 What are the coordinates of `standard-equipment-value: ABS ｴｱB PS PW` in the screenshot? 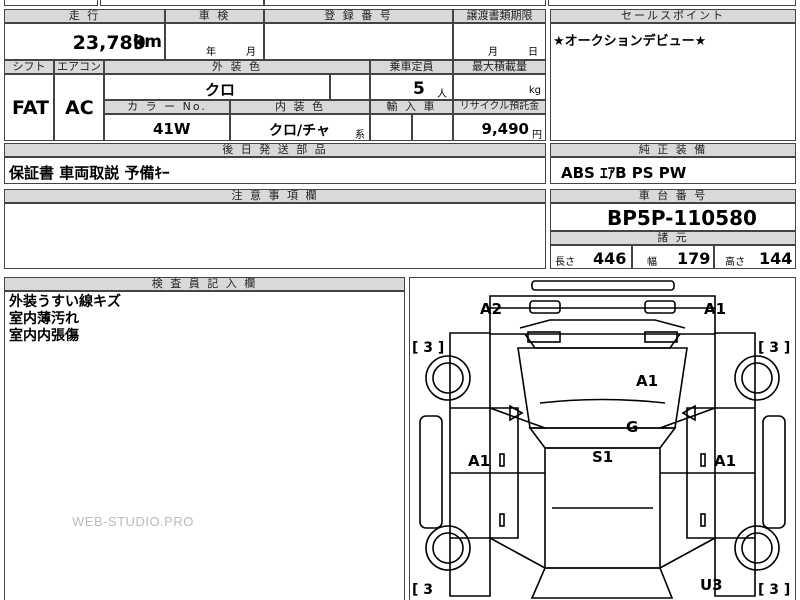 It's located at (624, 173).